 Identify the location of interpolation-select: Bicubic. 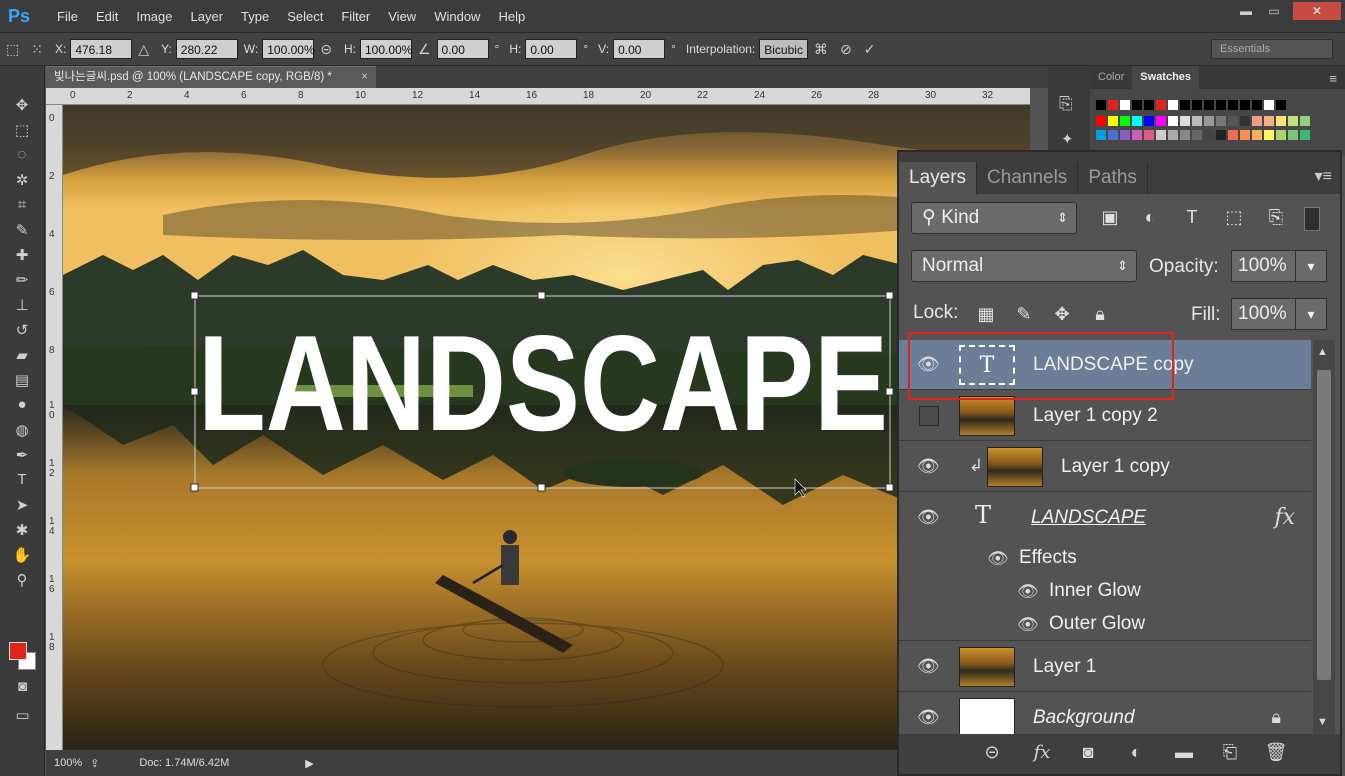
(783, 49).